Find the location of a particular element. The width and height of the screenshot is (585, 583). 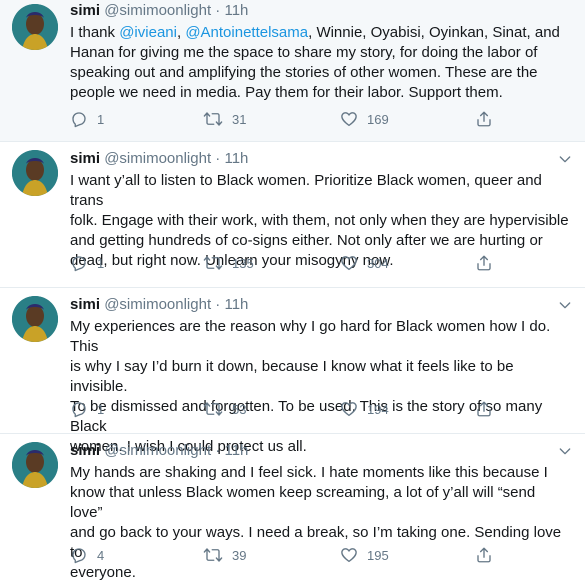

retweet-button: 39 is located at coordinates (224, 555).